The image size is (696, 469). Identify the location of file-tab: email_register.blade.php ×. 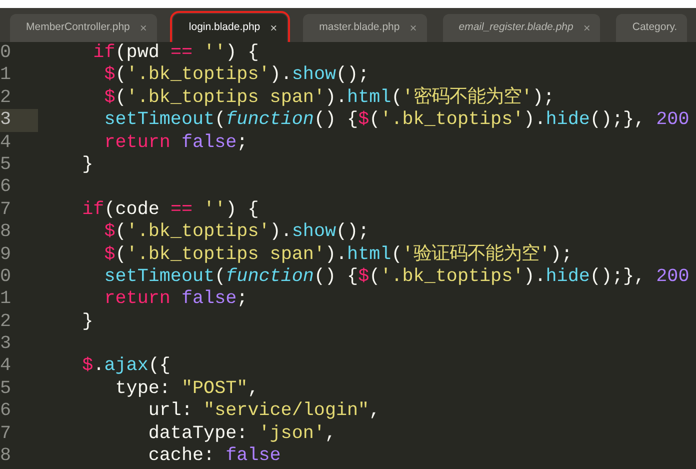
(521, 28).